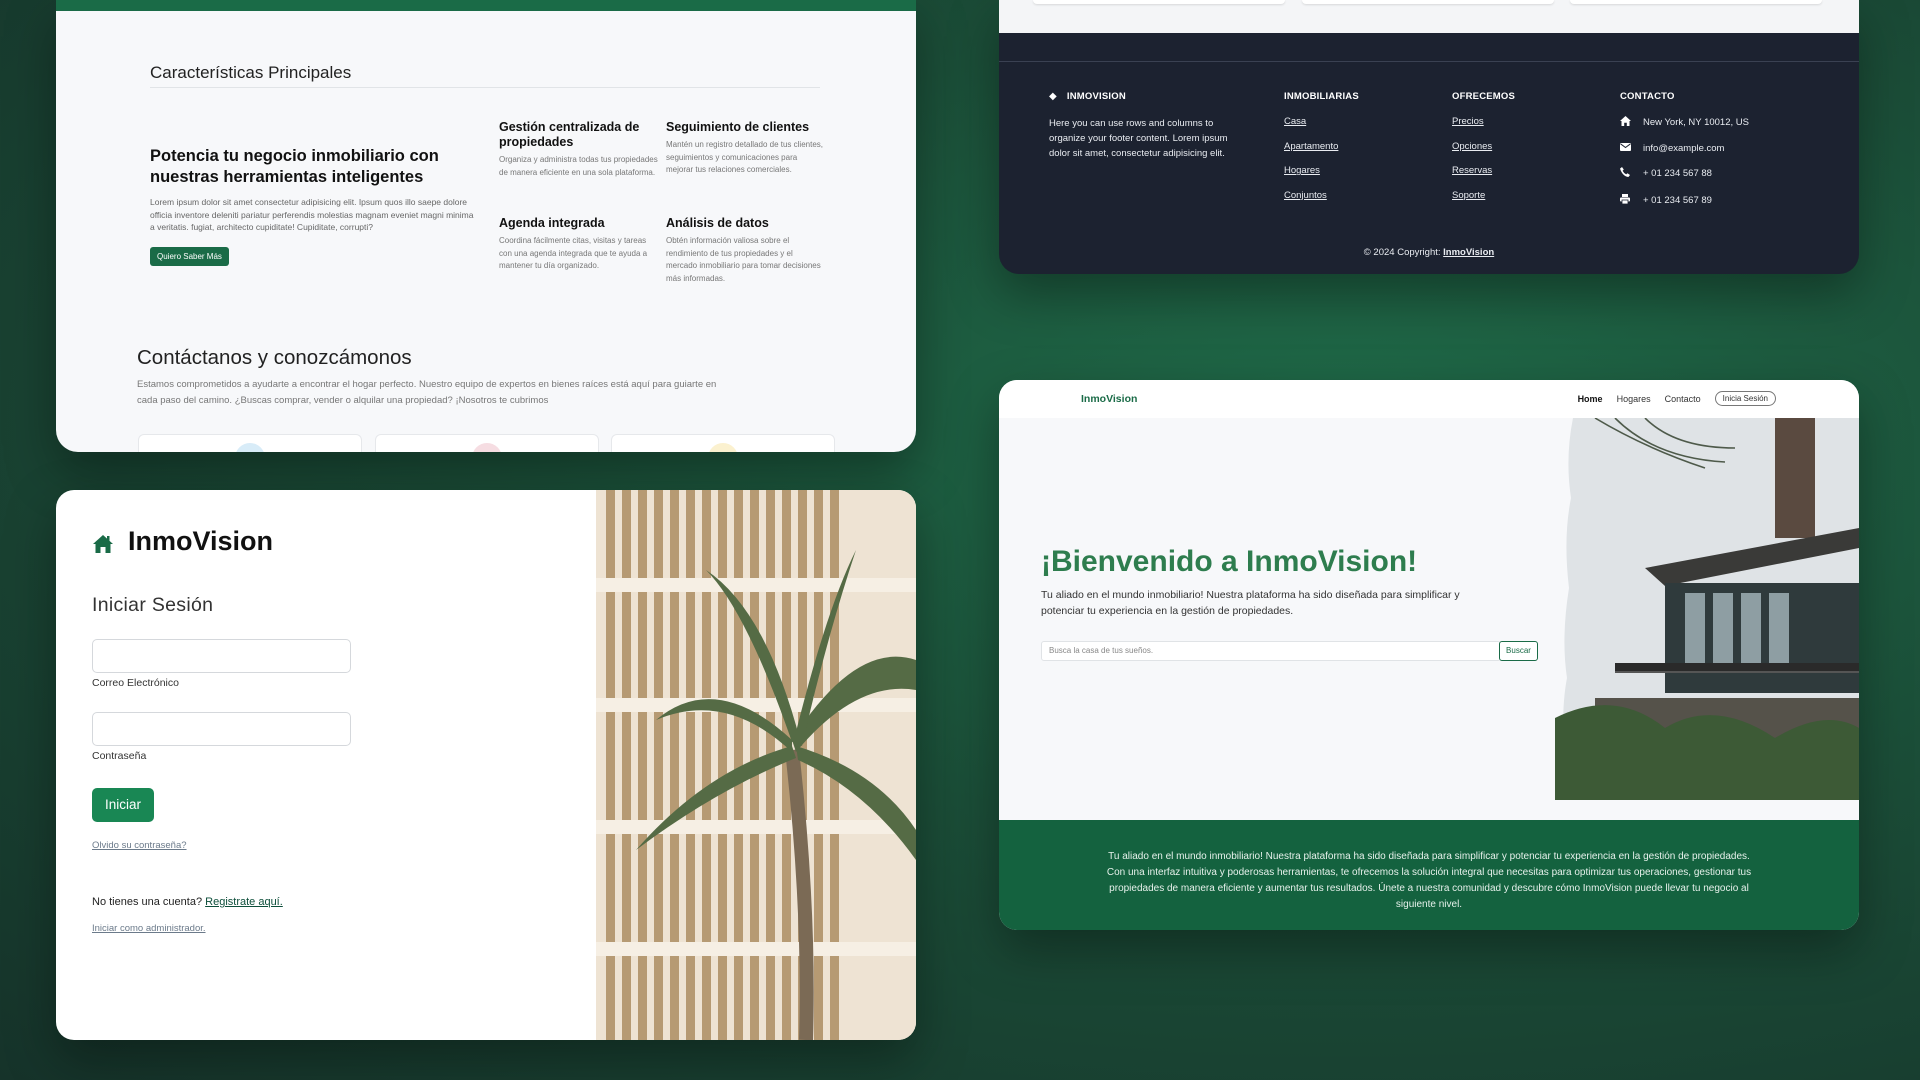  I want to click on welcome-title: ¡Bienvenido a InmoVision!, so click(1229, 561).